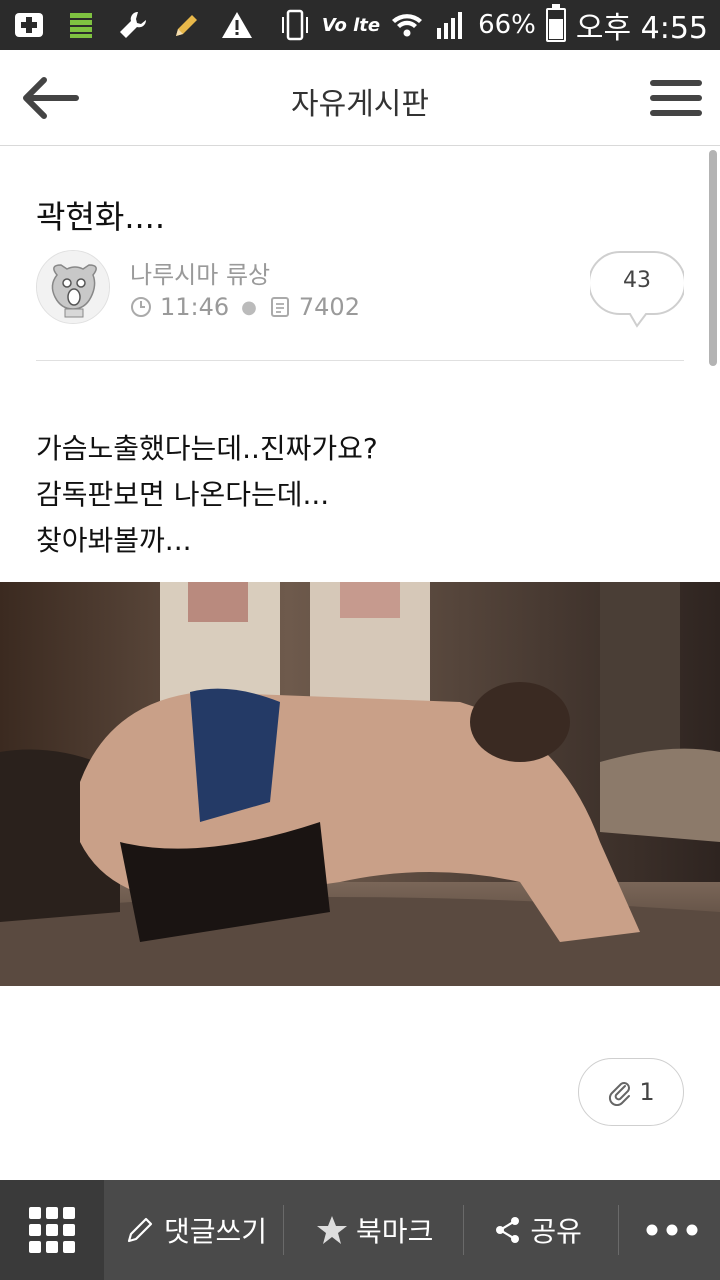  I want to click on avatar-illustration, so click(73, 287).